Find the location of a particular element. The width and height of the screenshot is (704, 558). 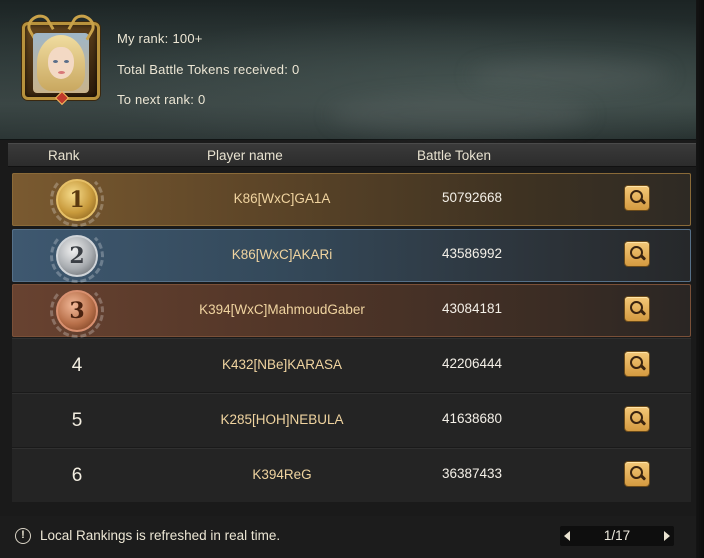

ranking-row: 1 K86[WxC]GA1A 50792668 is located at coordinates (351, 200).